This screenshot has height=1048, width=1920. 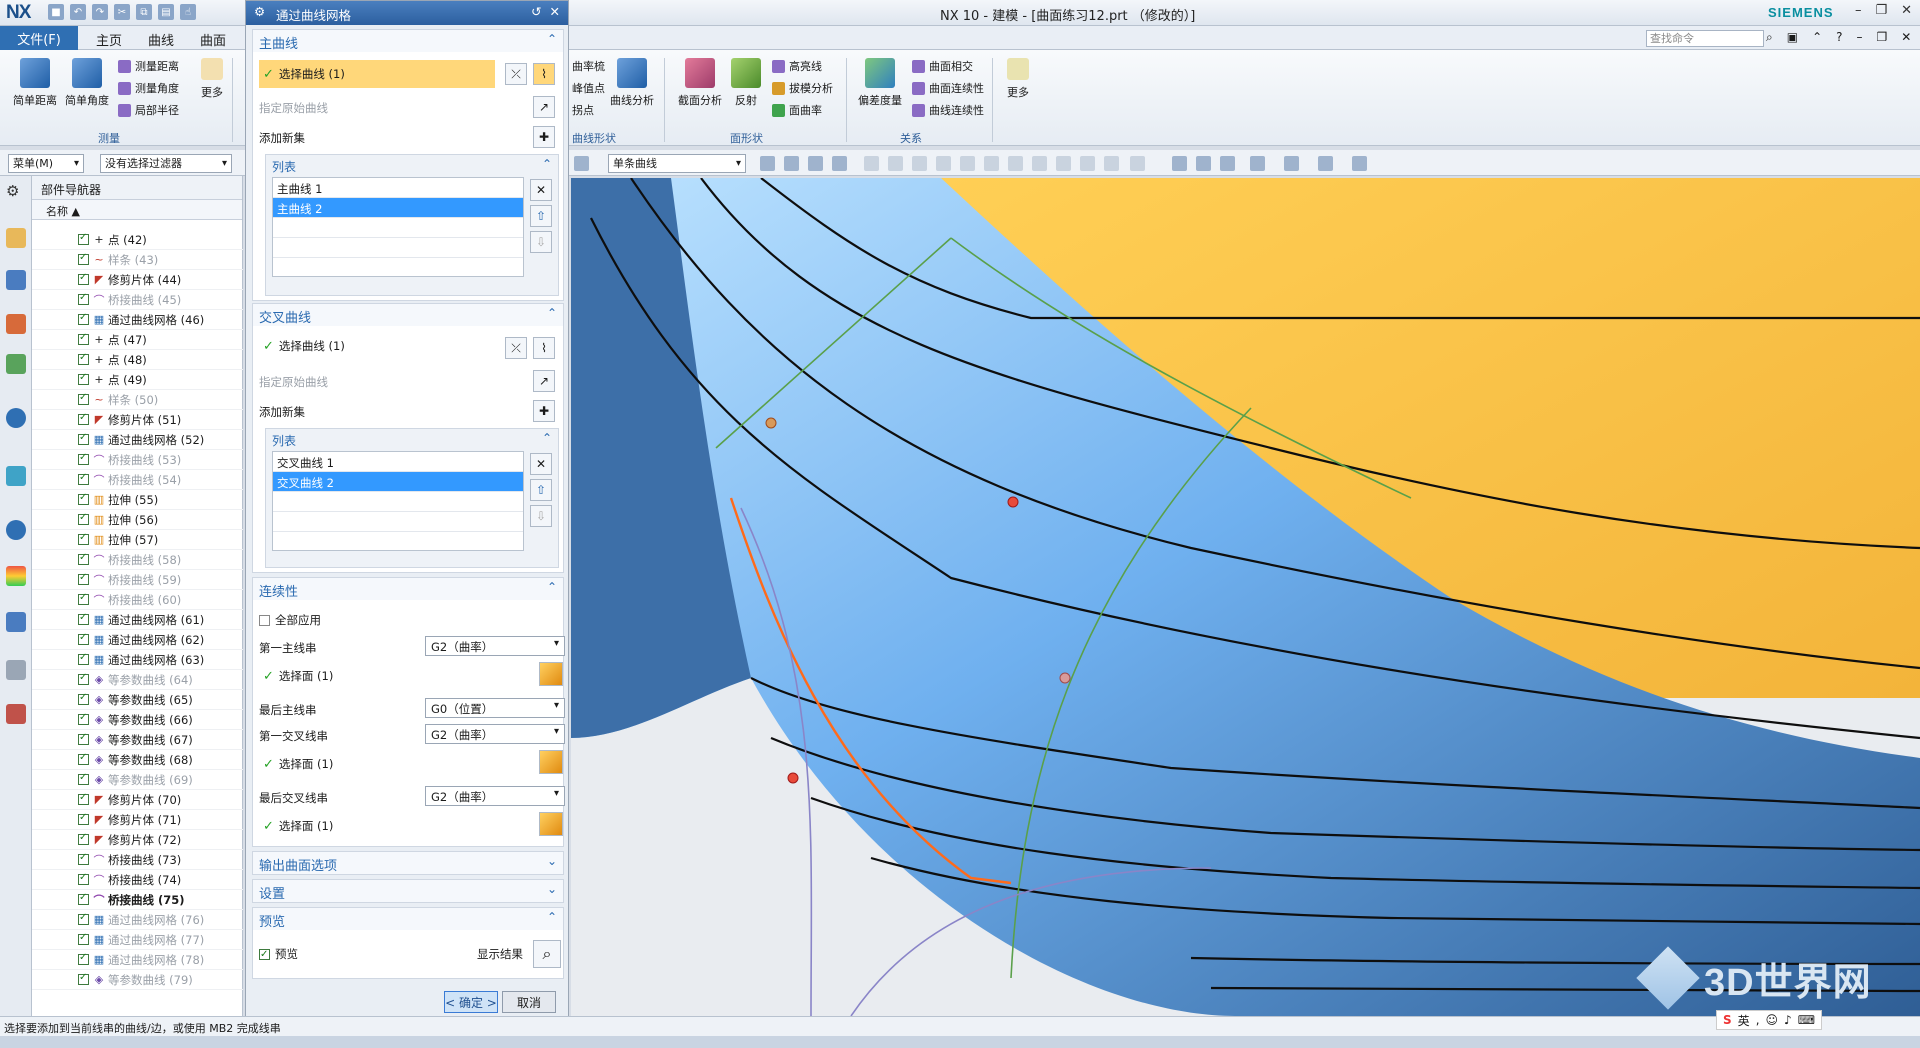 What do you see at coordinates (408, 919) in the screenshot?
I see `section-header-preview: 预览 ⌃` at bounding box center [408, 919].